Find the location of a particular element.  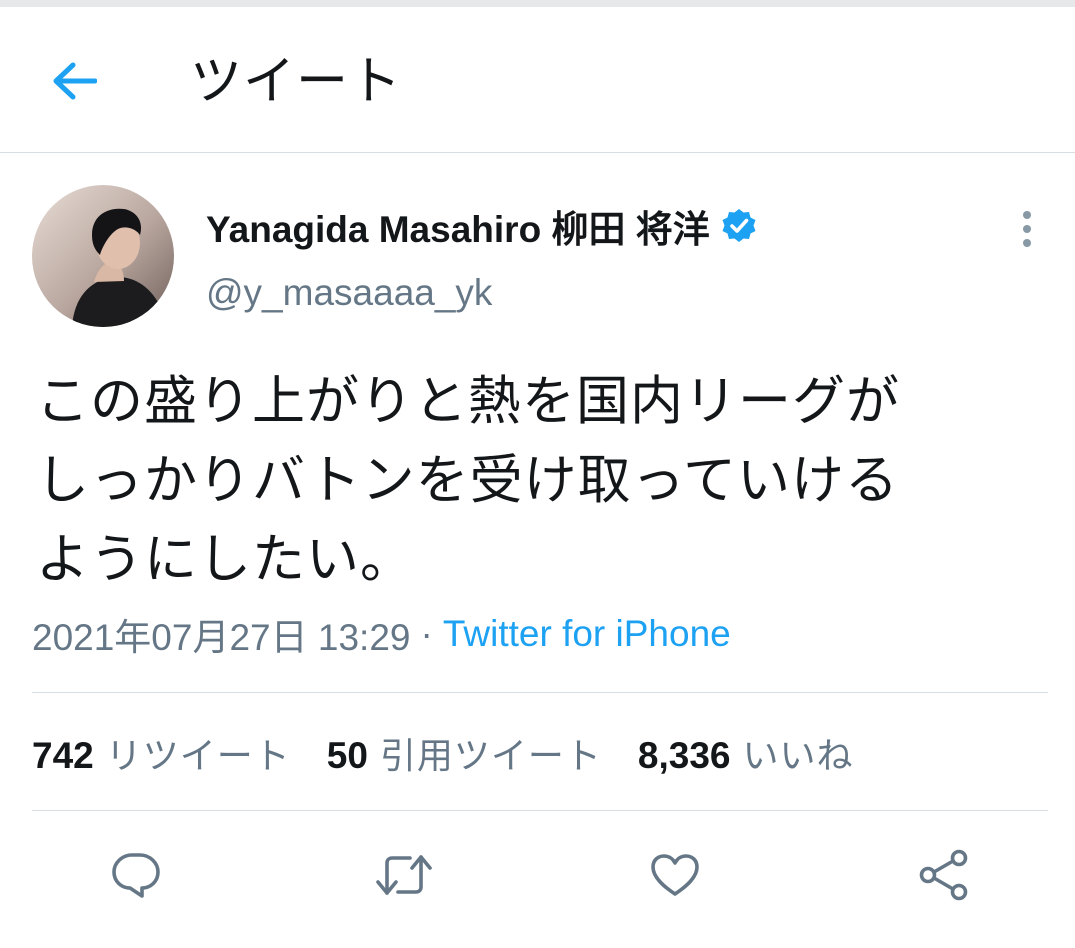

share-button is located at coordinates (944, 875).